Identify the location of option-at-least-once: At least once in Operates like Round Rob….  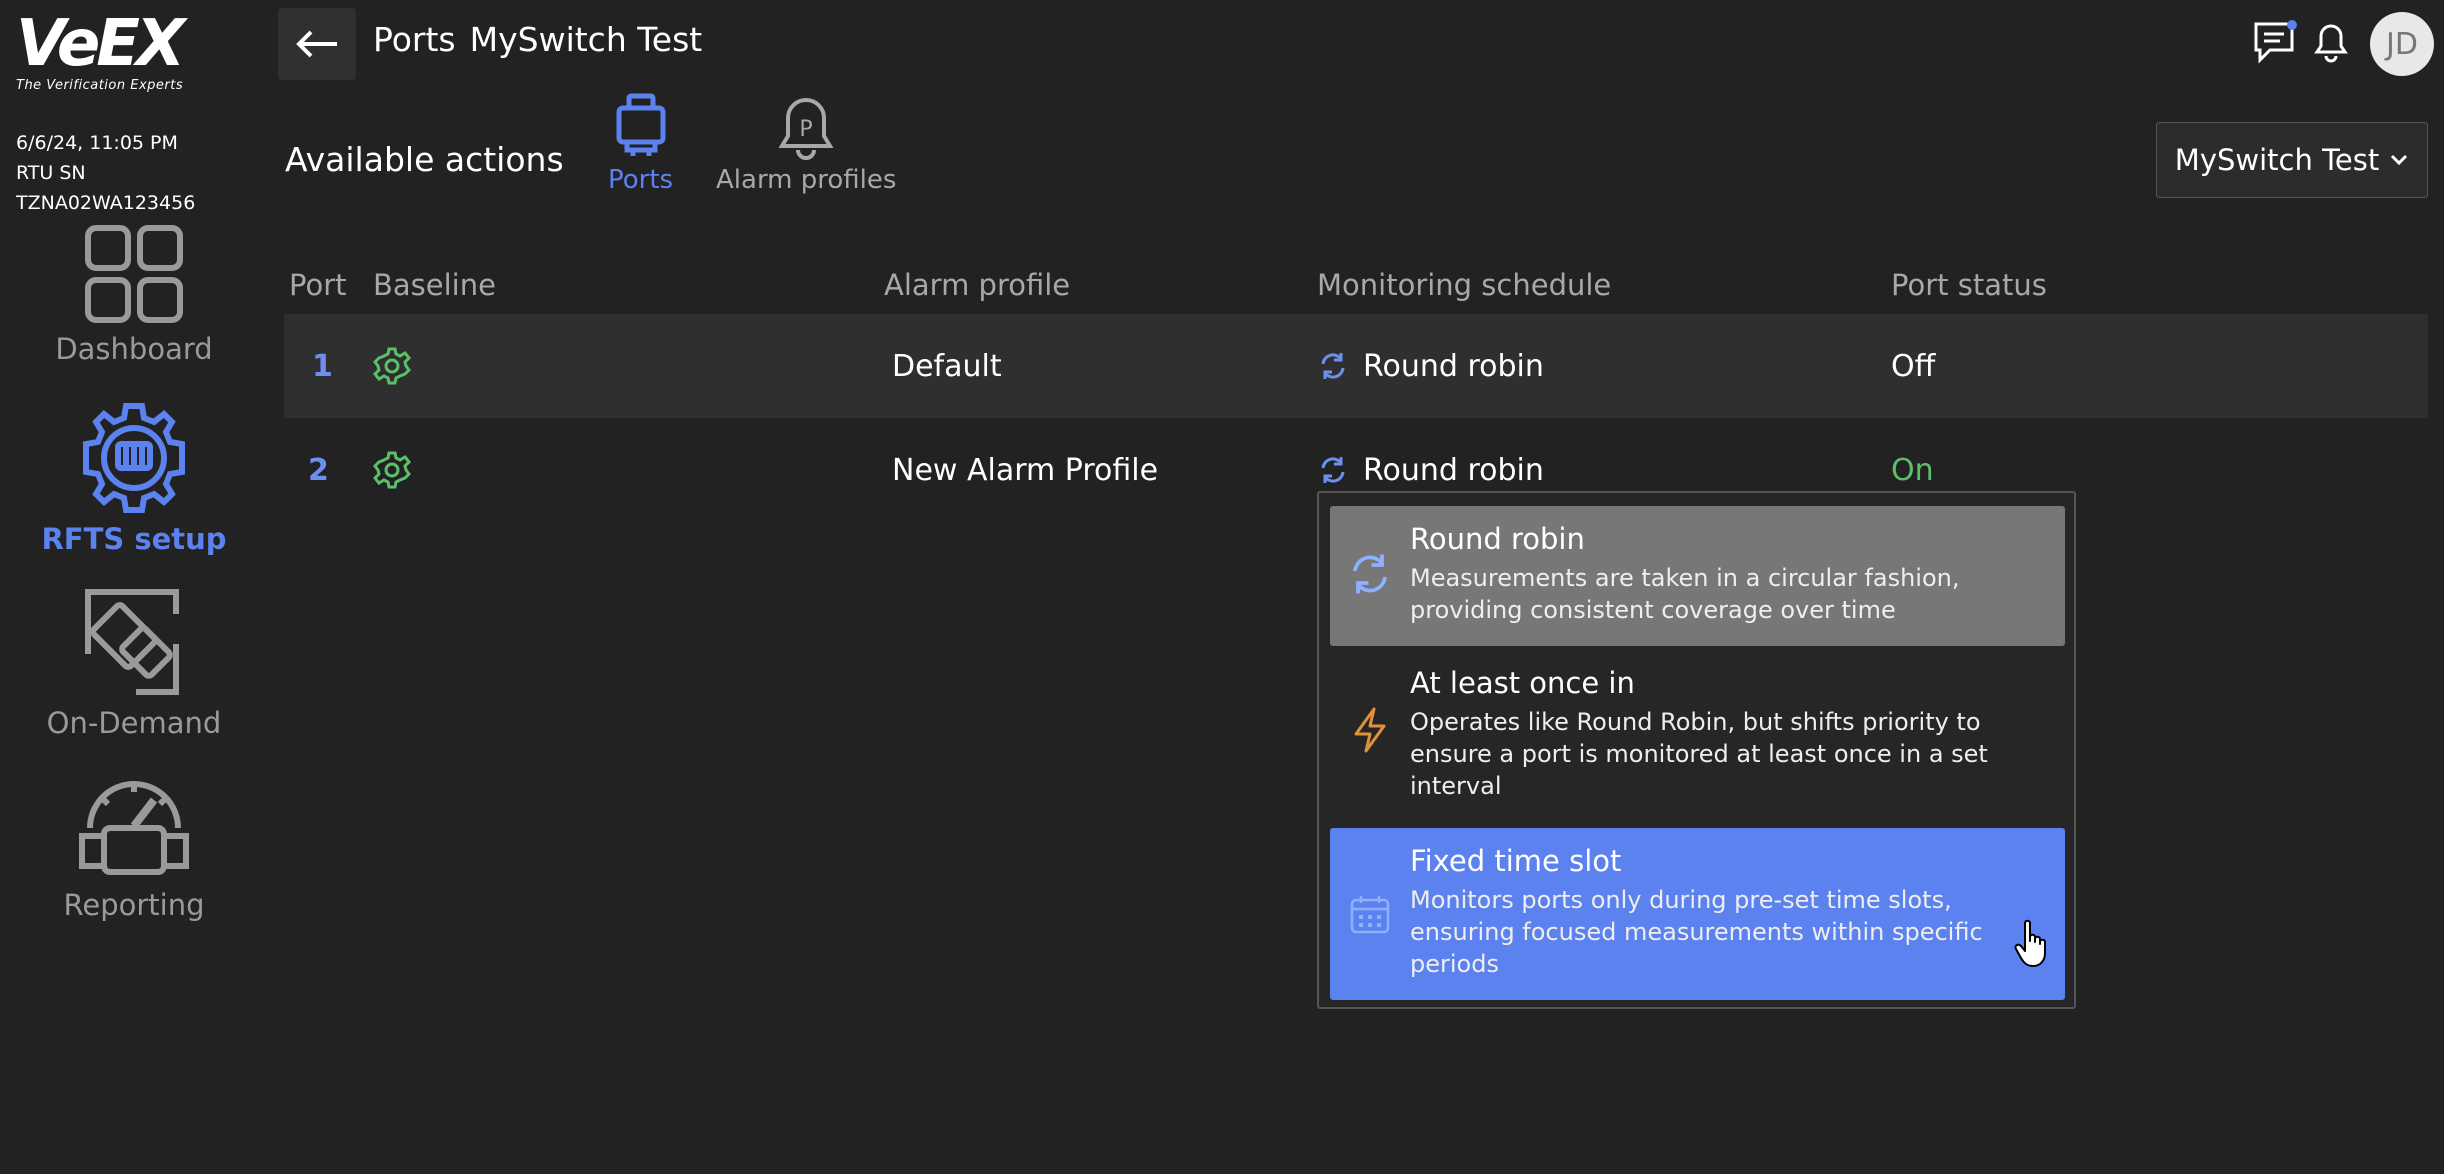
(1697, 730).